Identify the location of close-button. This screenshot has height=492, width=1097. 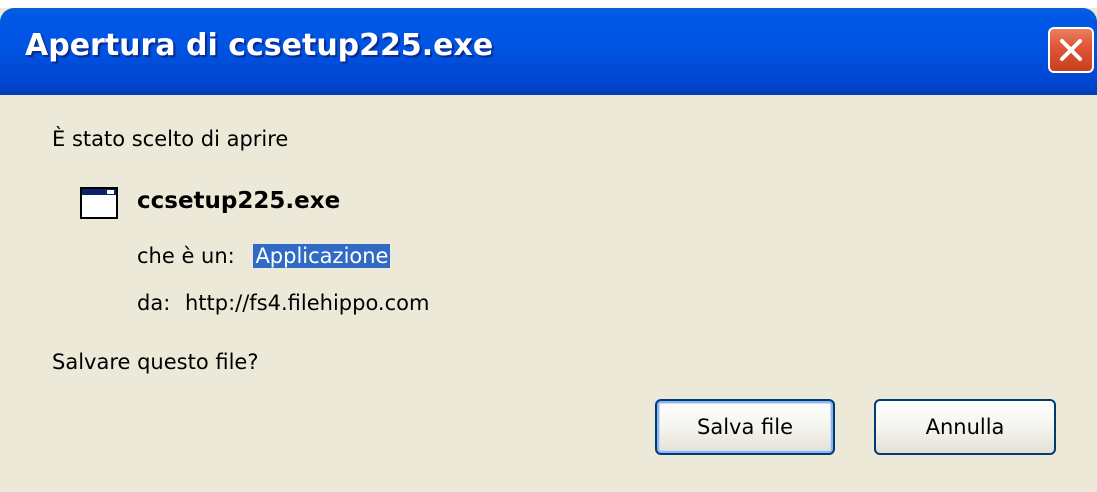
(1071, 50).